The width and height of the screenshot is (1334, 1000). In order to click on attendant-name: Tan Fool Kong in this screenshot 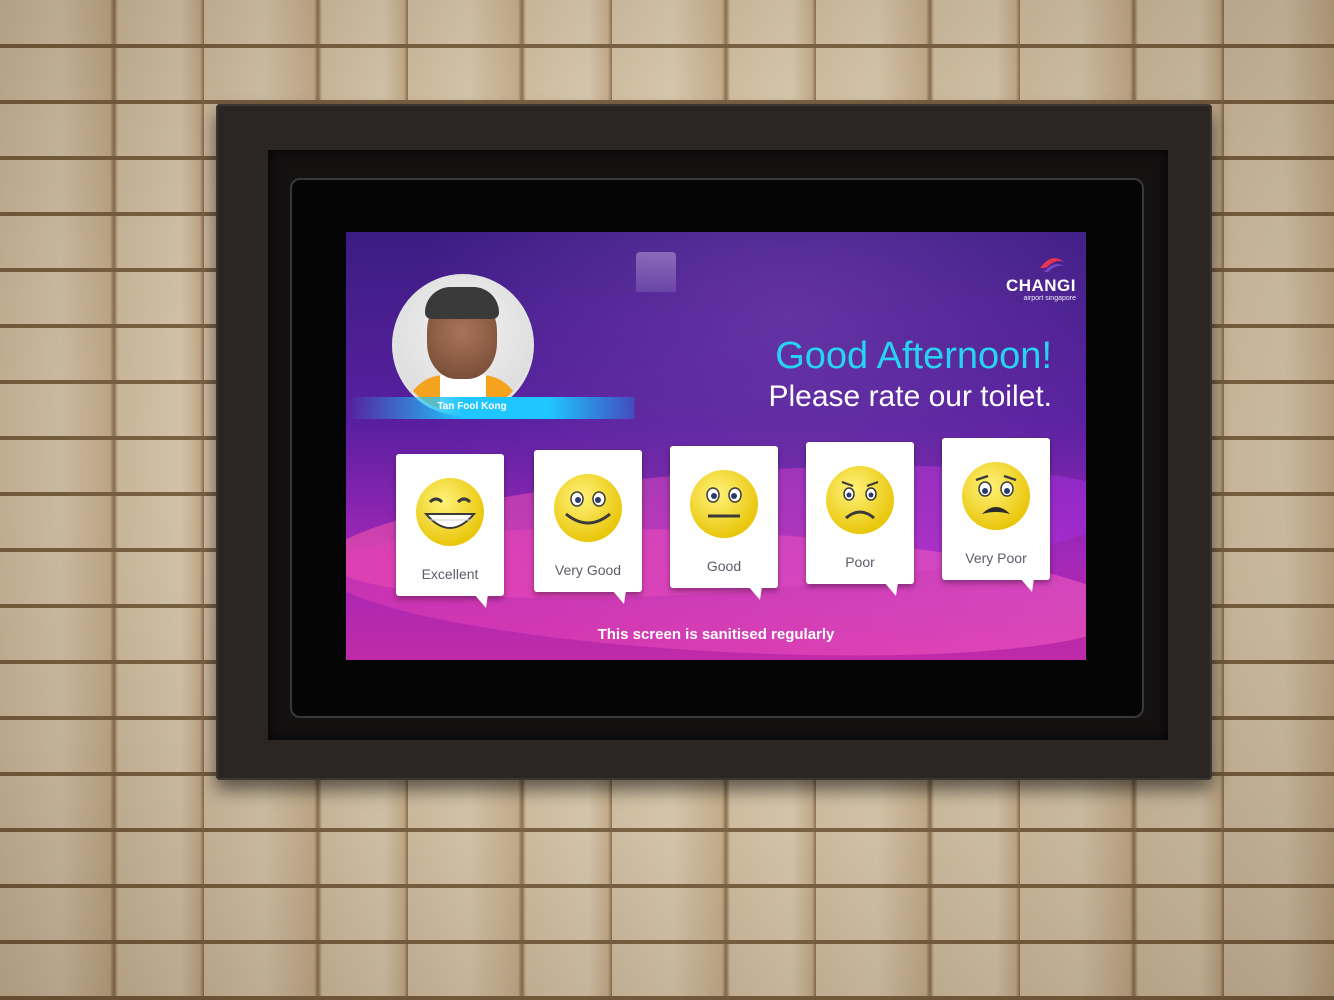, I will do `click(472, 406)`.